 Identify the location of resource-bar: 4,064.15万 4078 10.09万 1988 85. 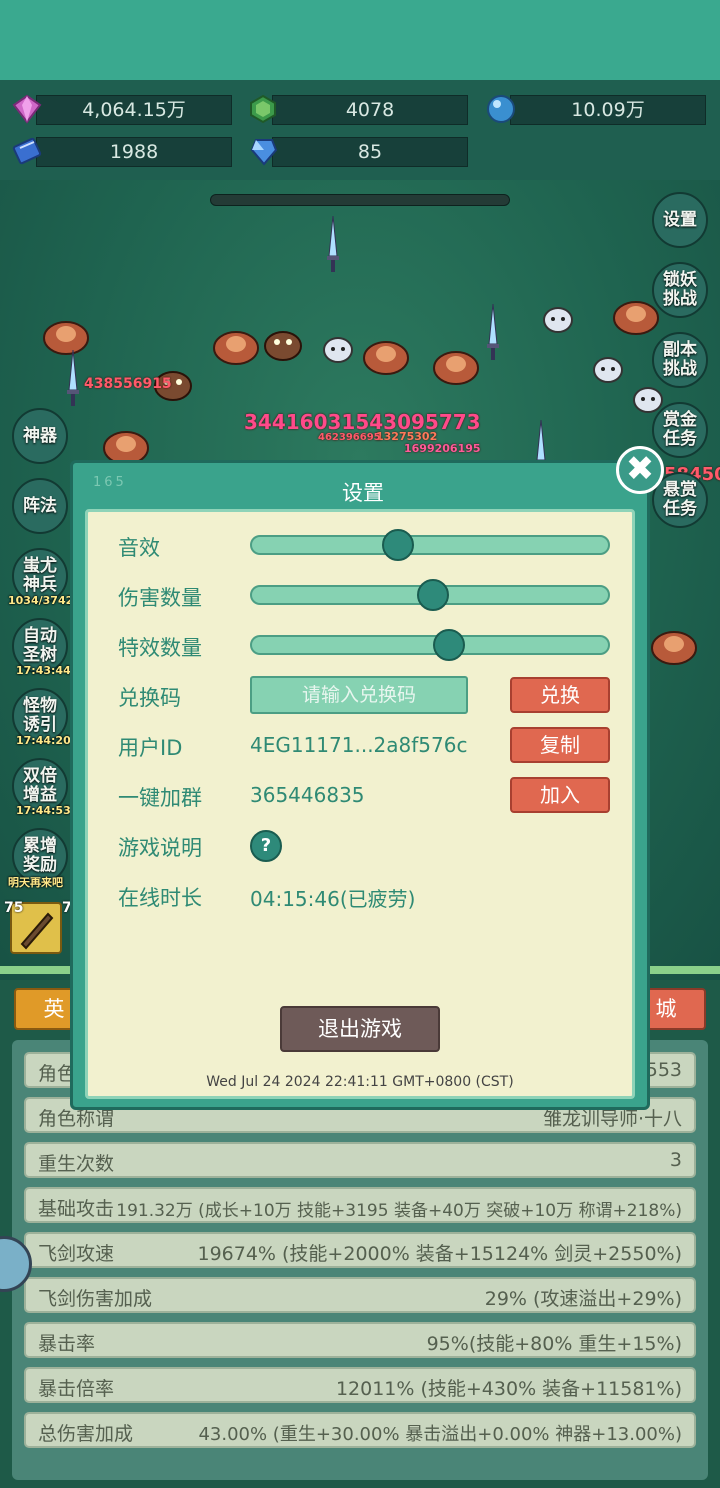
(360, 130).